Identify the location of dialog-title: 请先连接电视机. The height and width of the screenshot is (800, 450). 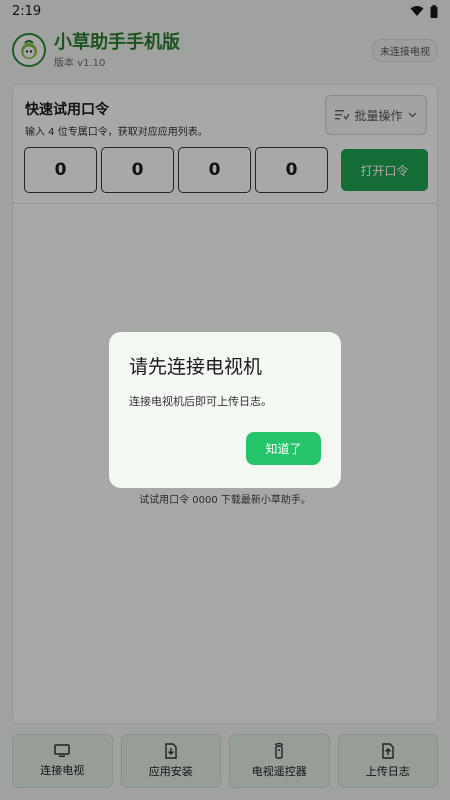
(196, 367).